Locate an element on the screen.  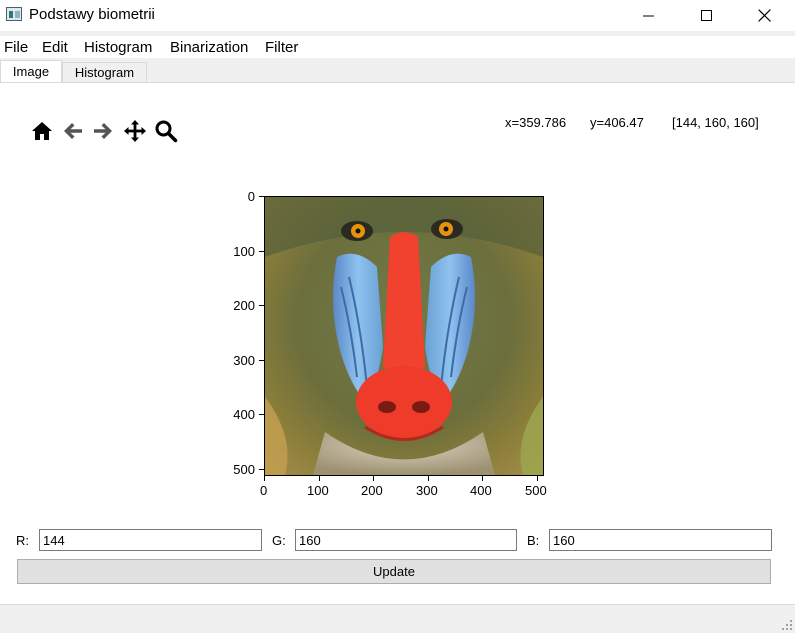
window-title: Podstawy biometrii is located at coordinates (92, 14).